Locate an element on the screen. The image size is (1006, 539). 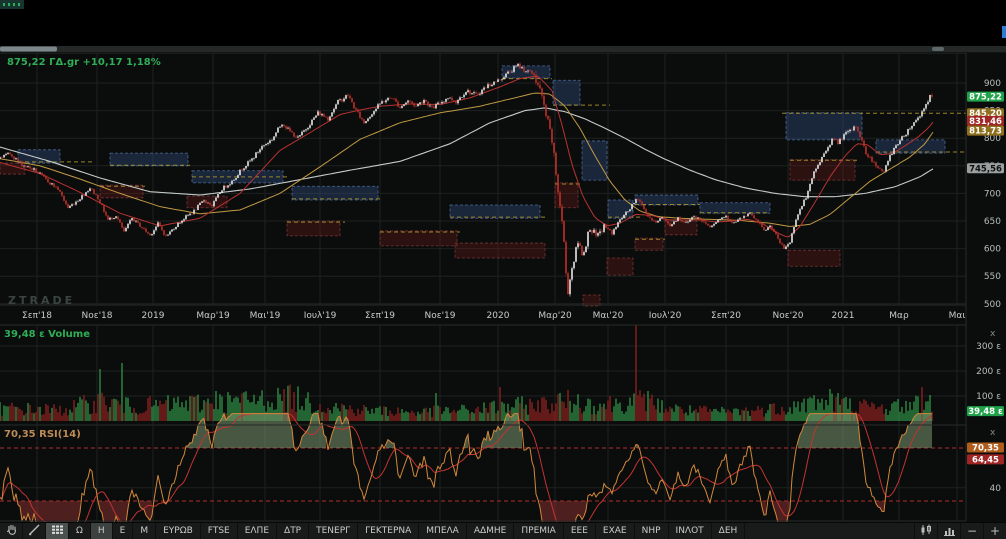
chart-type-button is located at coordinates (925, 531).